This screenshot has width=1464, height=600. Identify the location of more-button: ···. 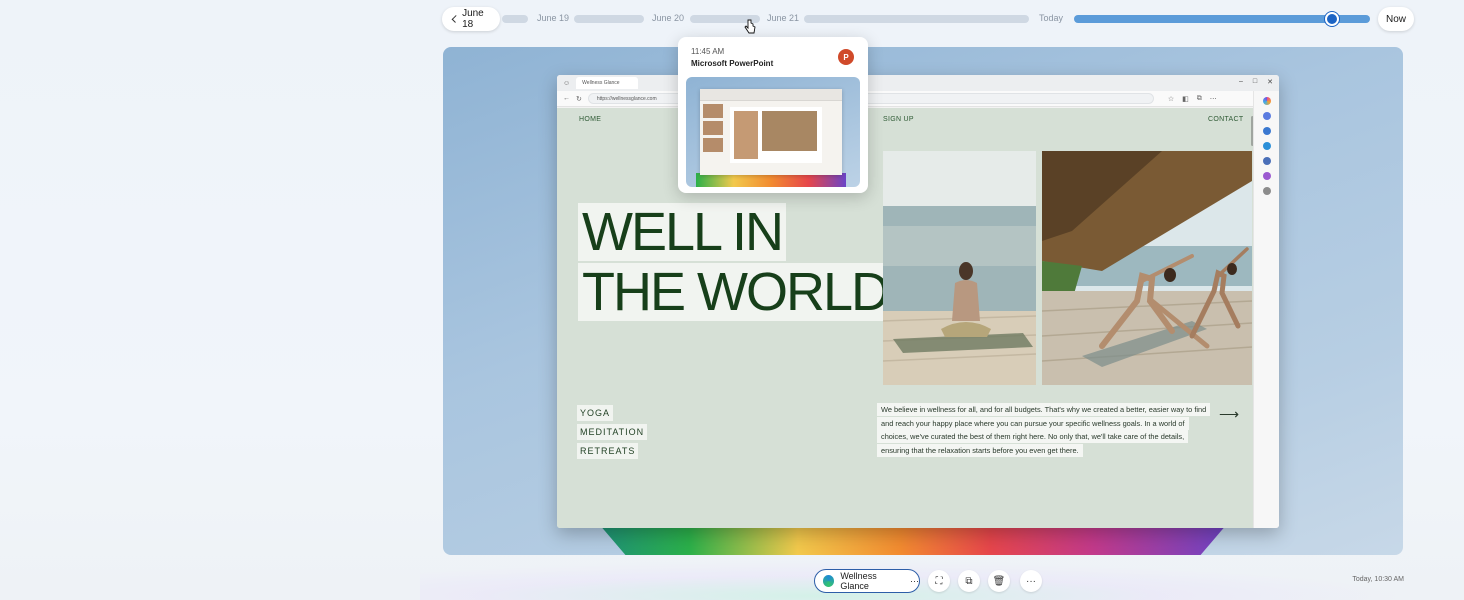
(1031, 581).